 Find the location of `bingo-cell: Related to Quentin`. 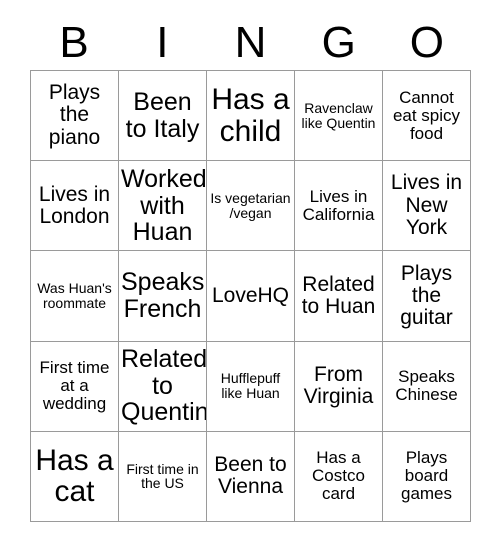

bingo-cell: Related to Quentin is located at coordinates (163, 386).